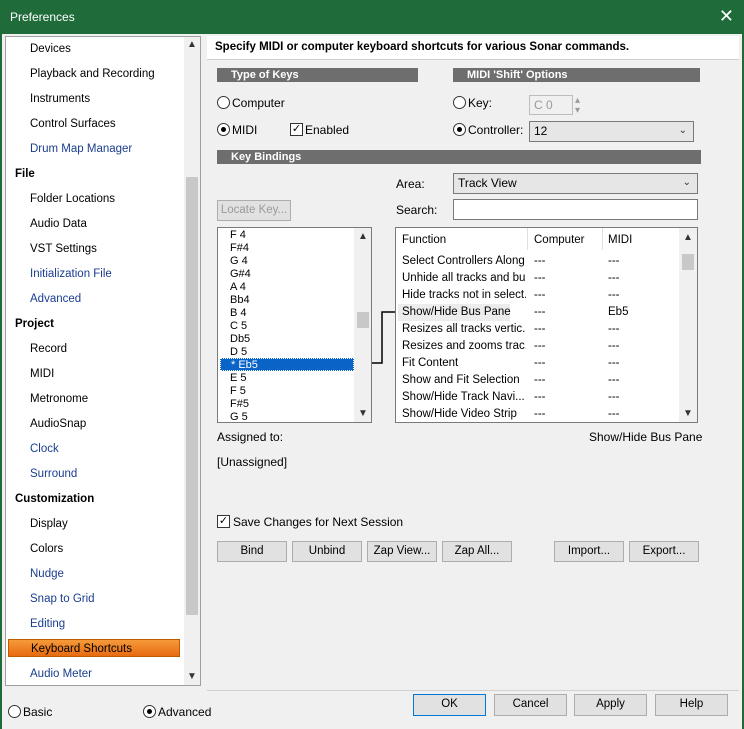  What do you see at coordinates (559, 240) in the screenshot?
I see `column-header-computer: Computer` at bounding box center [559, 240].